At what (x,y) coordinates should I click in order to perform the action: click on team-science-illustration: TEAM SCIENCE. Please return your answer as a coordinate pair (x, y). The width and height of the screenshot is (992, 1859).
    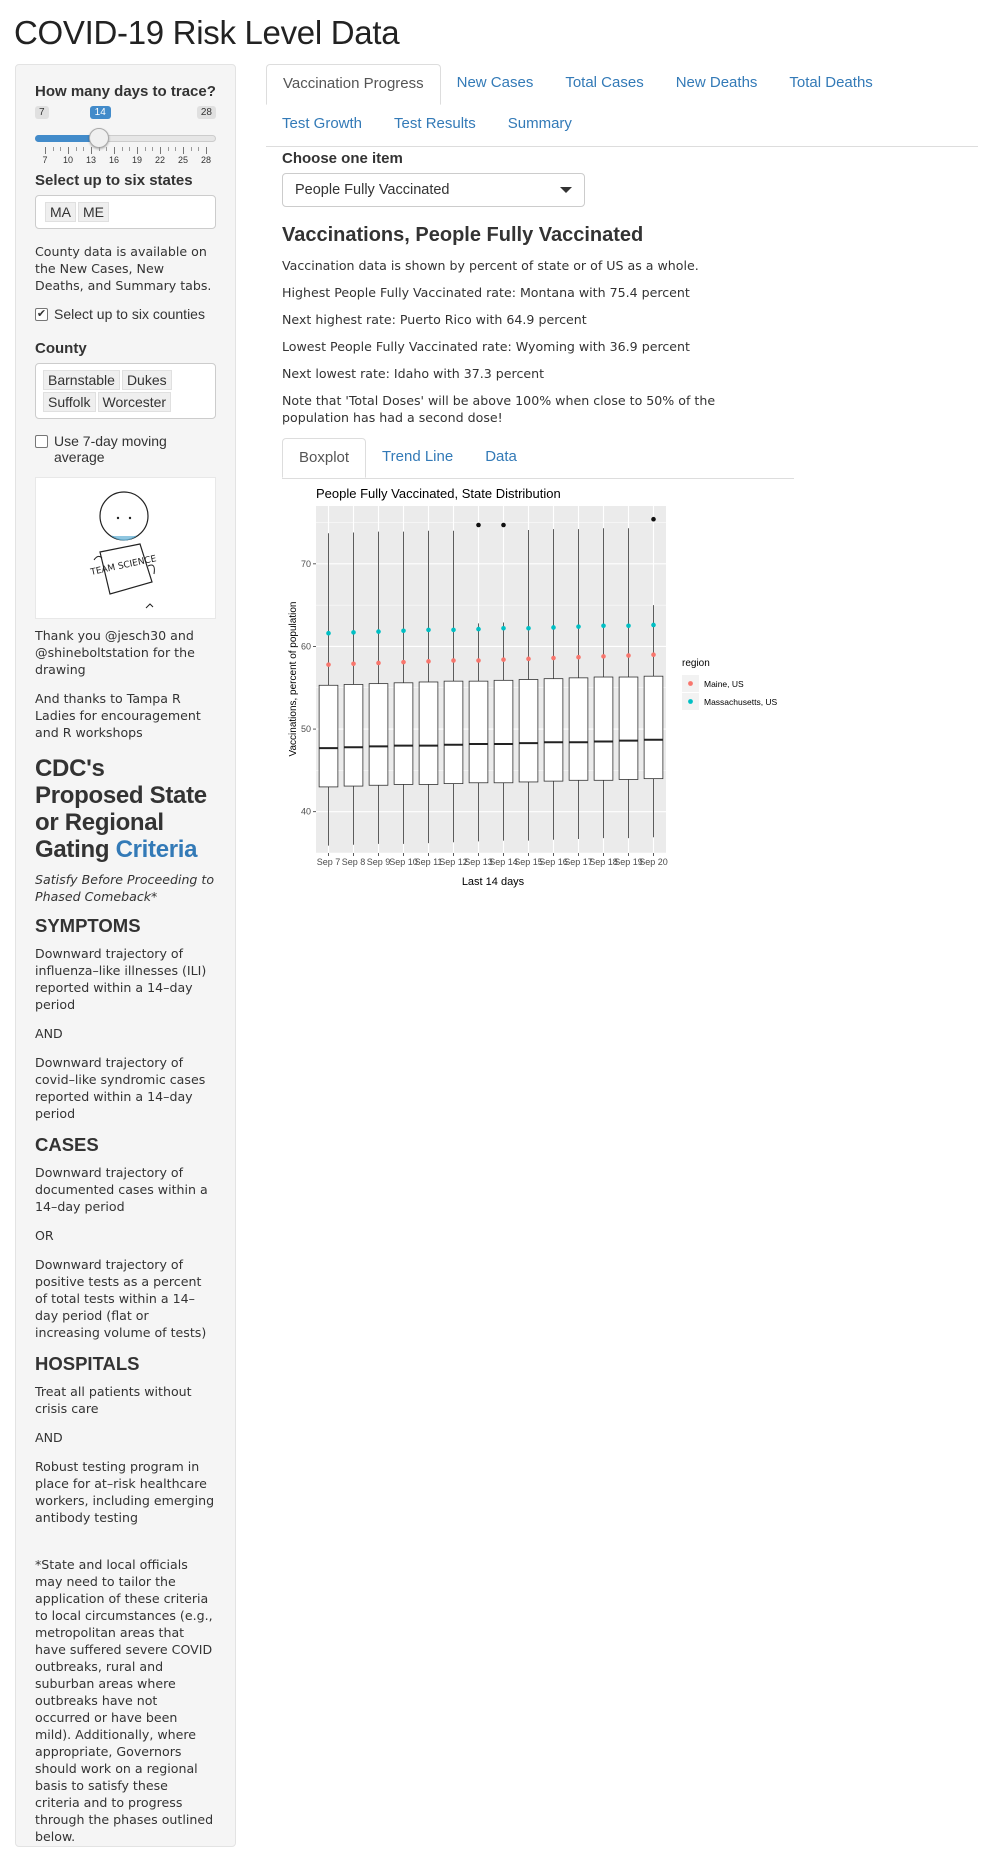
    Looking at the image, I should click on (123, 550).